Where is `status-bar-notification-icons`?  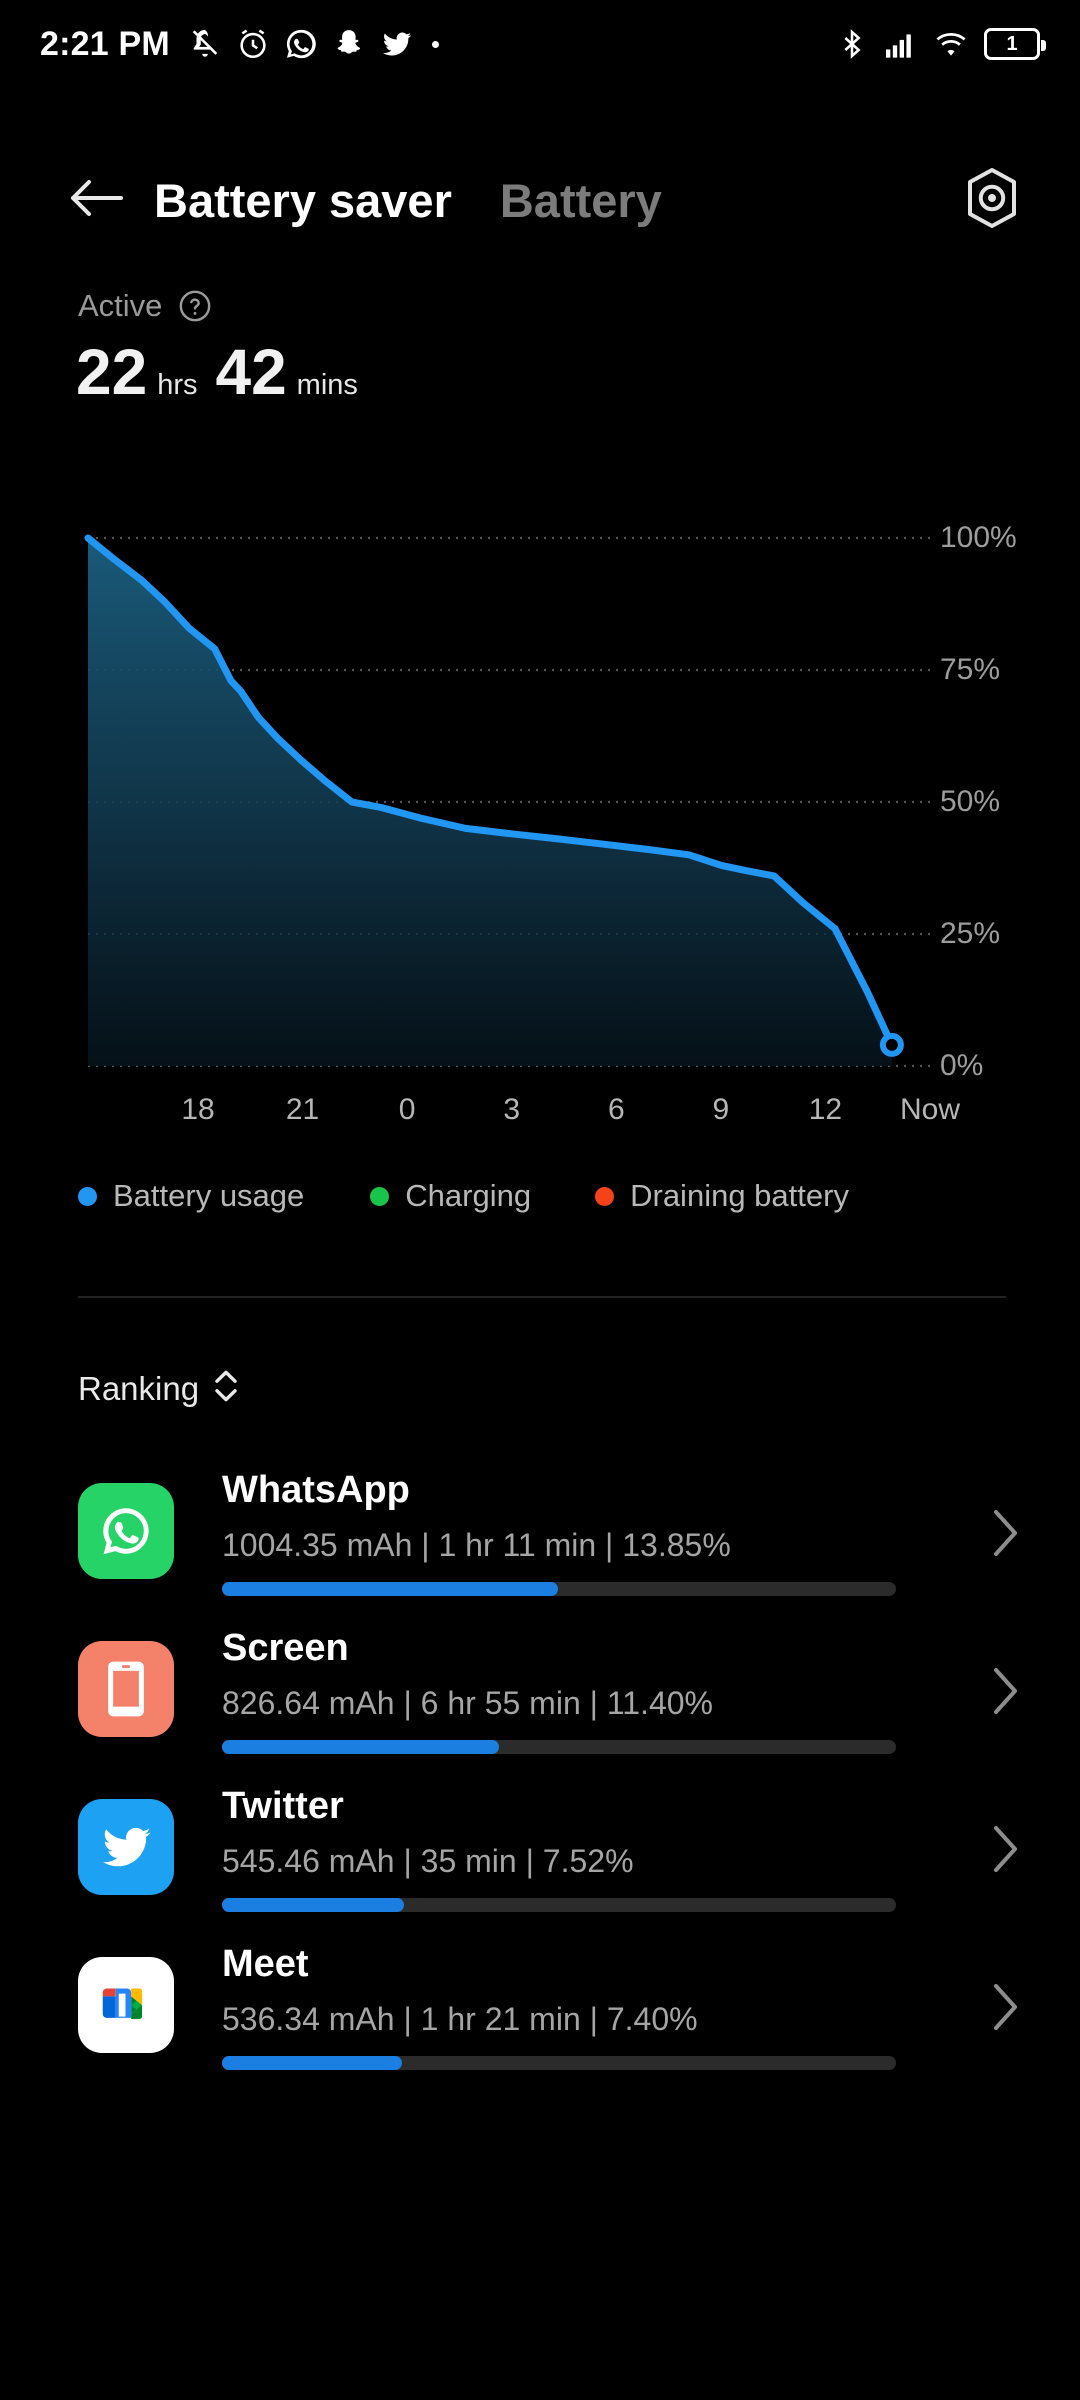 status-bar-notification-icons is located at coordinates (313, 44).